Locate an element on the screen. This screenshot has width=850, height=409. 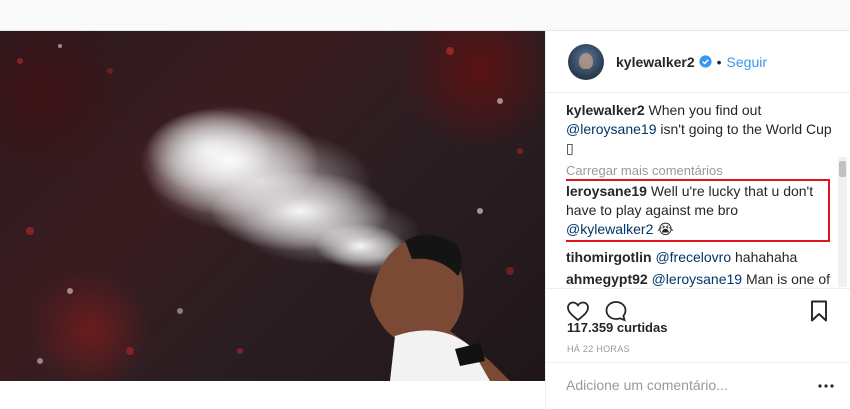
header-username: kylewalker2 is located at coordinates (655, 62).